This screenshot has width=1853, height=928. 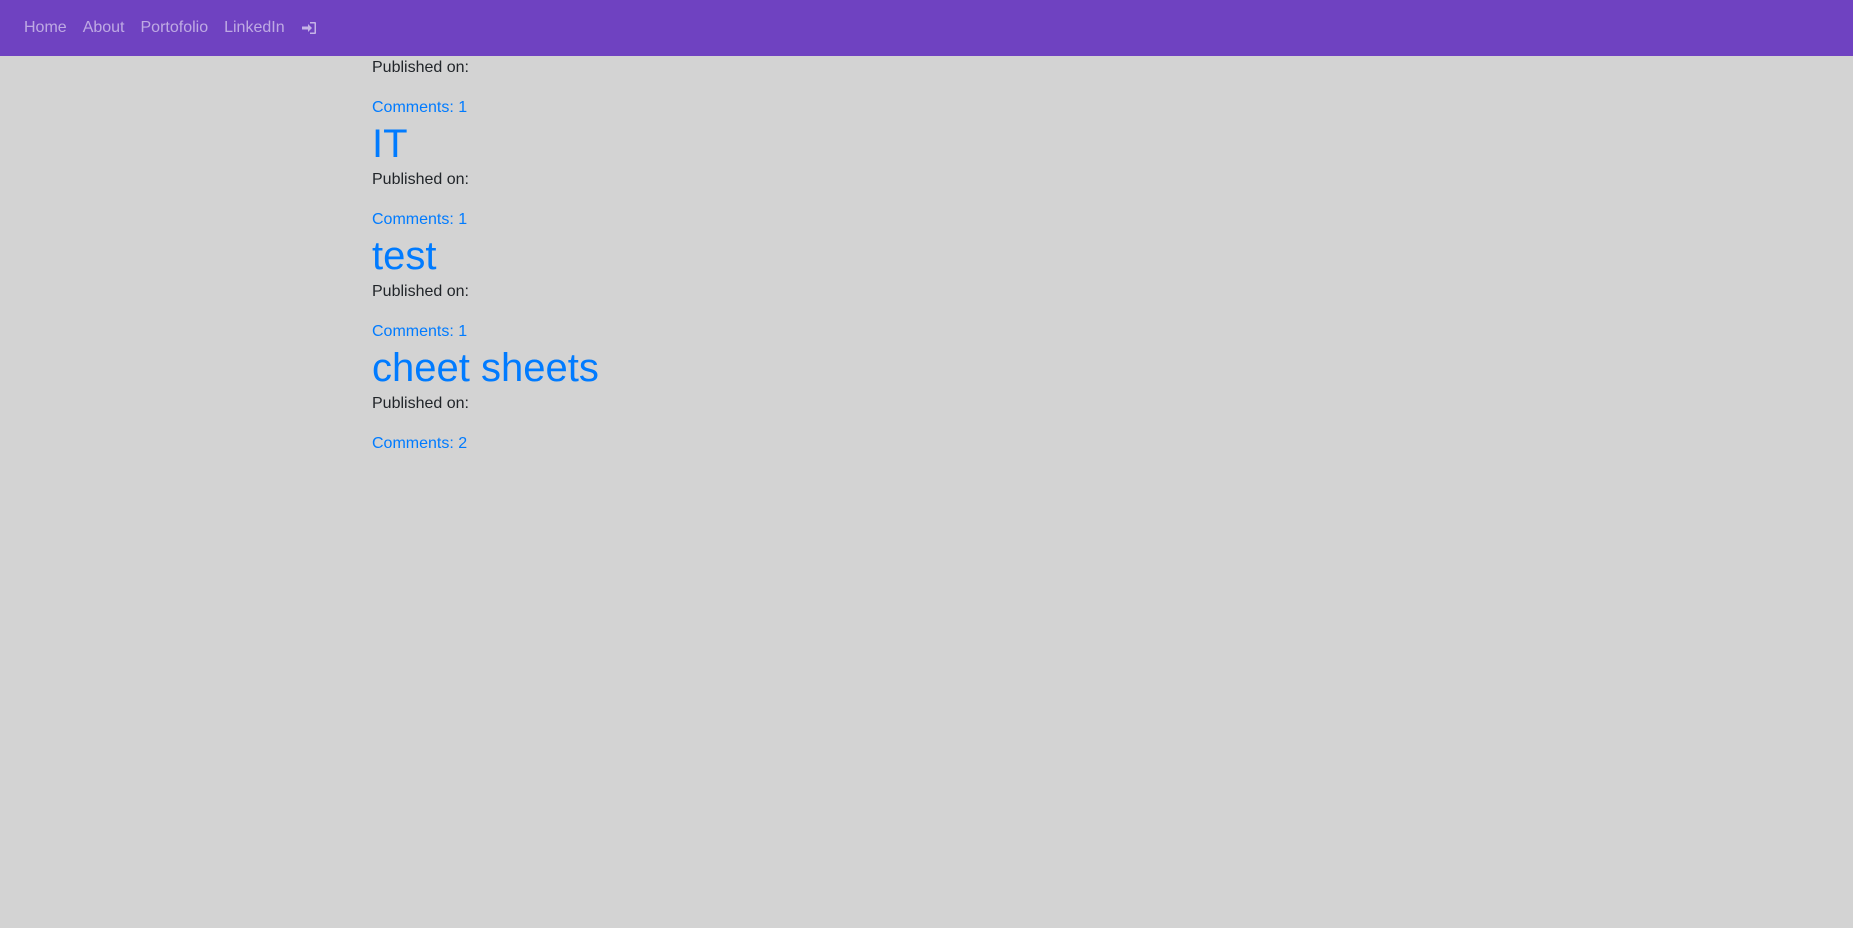 What do you see at coordinates (927, 288) in the screenshot?
I see `post-item: test Published on: Comments: 1` at bounding box center [927, 288].